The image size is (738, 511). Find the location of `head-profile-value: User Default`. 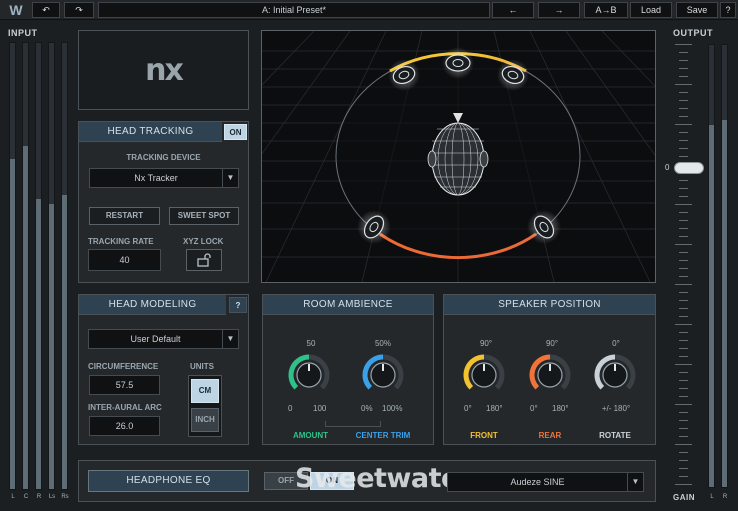

head-profile-value: User Default is located at coordinates (155, 339).